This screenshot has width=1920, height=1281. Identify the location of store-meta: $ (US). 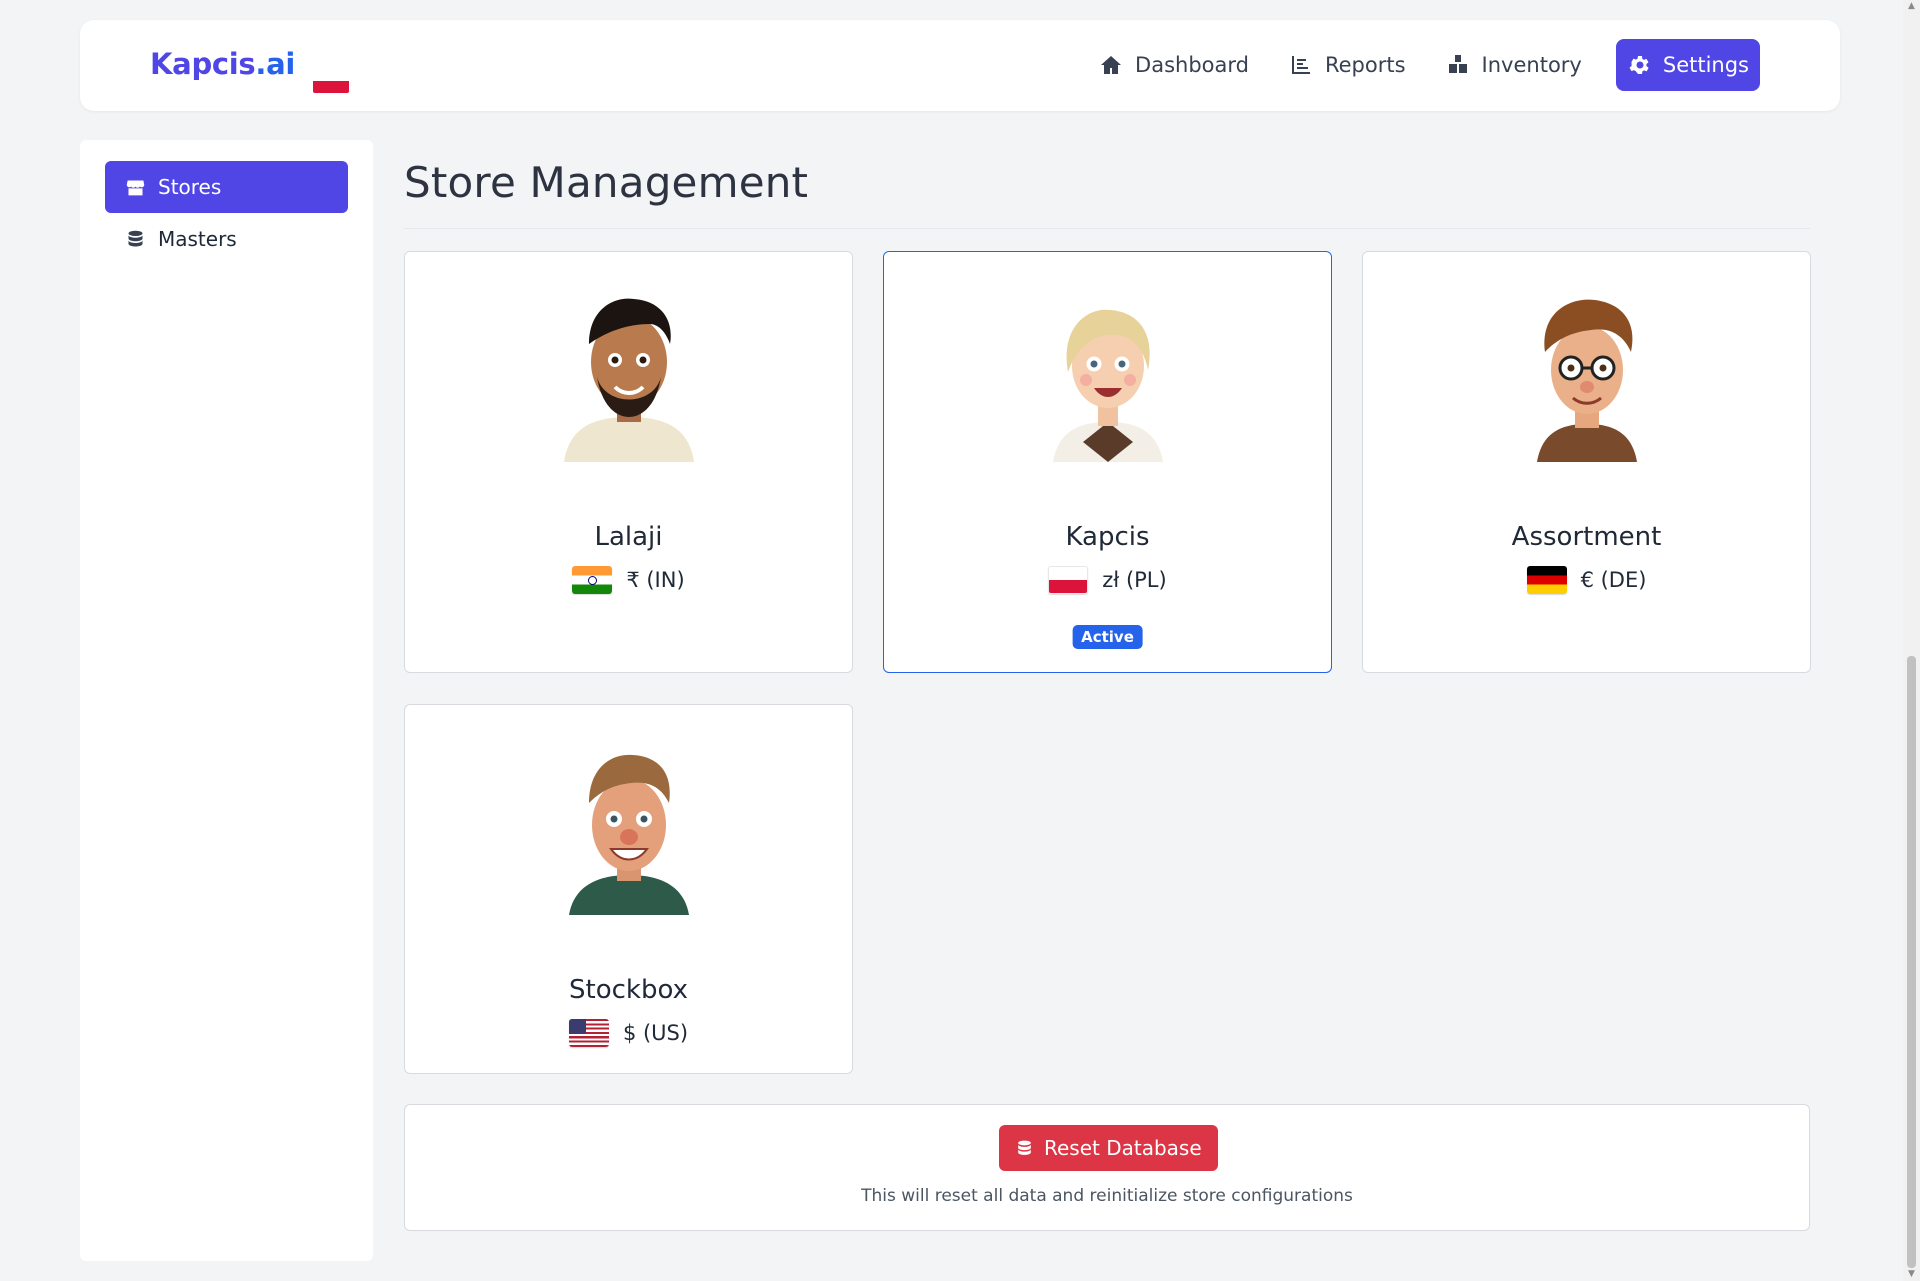
(628, 1033).